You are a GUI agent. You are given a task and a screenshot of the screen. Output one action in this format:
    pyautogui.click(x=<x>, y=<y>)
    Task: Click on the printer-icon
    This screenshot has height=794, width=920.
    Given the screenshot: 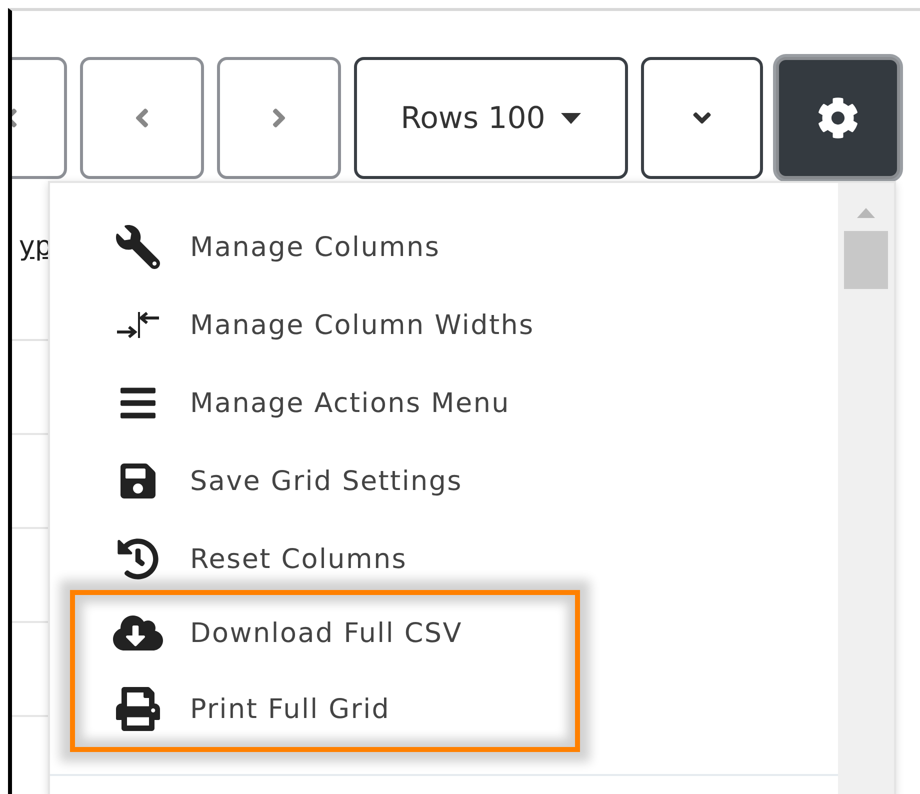 What is the action you would take?
    pyautogui.click(x=138, y=709)
    